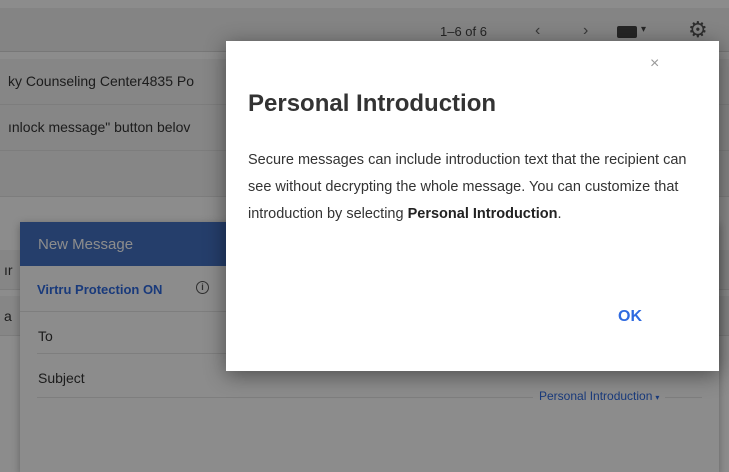  What do you see at coordinates (559, 214) in the screenshot?
I see `dialog-body-end: .` at bounding box center [559, 214].